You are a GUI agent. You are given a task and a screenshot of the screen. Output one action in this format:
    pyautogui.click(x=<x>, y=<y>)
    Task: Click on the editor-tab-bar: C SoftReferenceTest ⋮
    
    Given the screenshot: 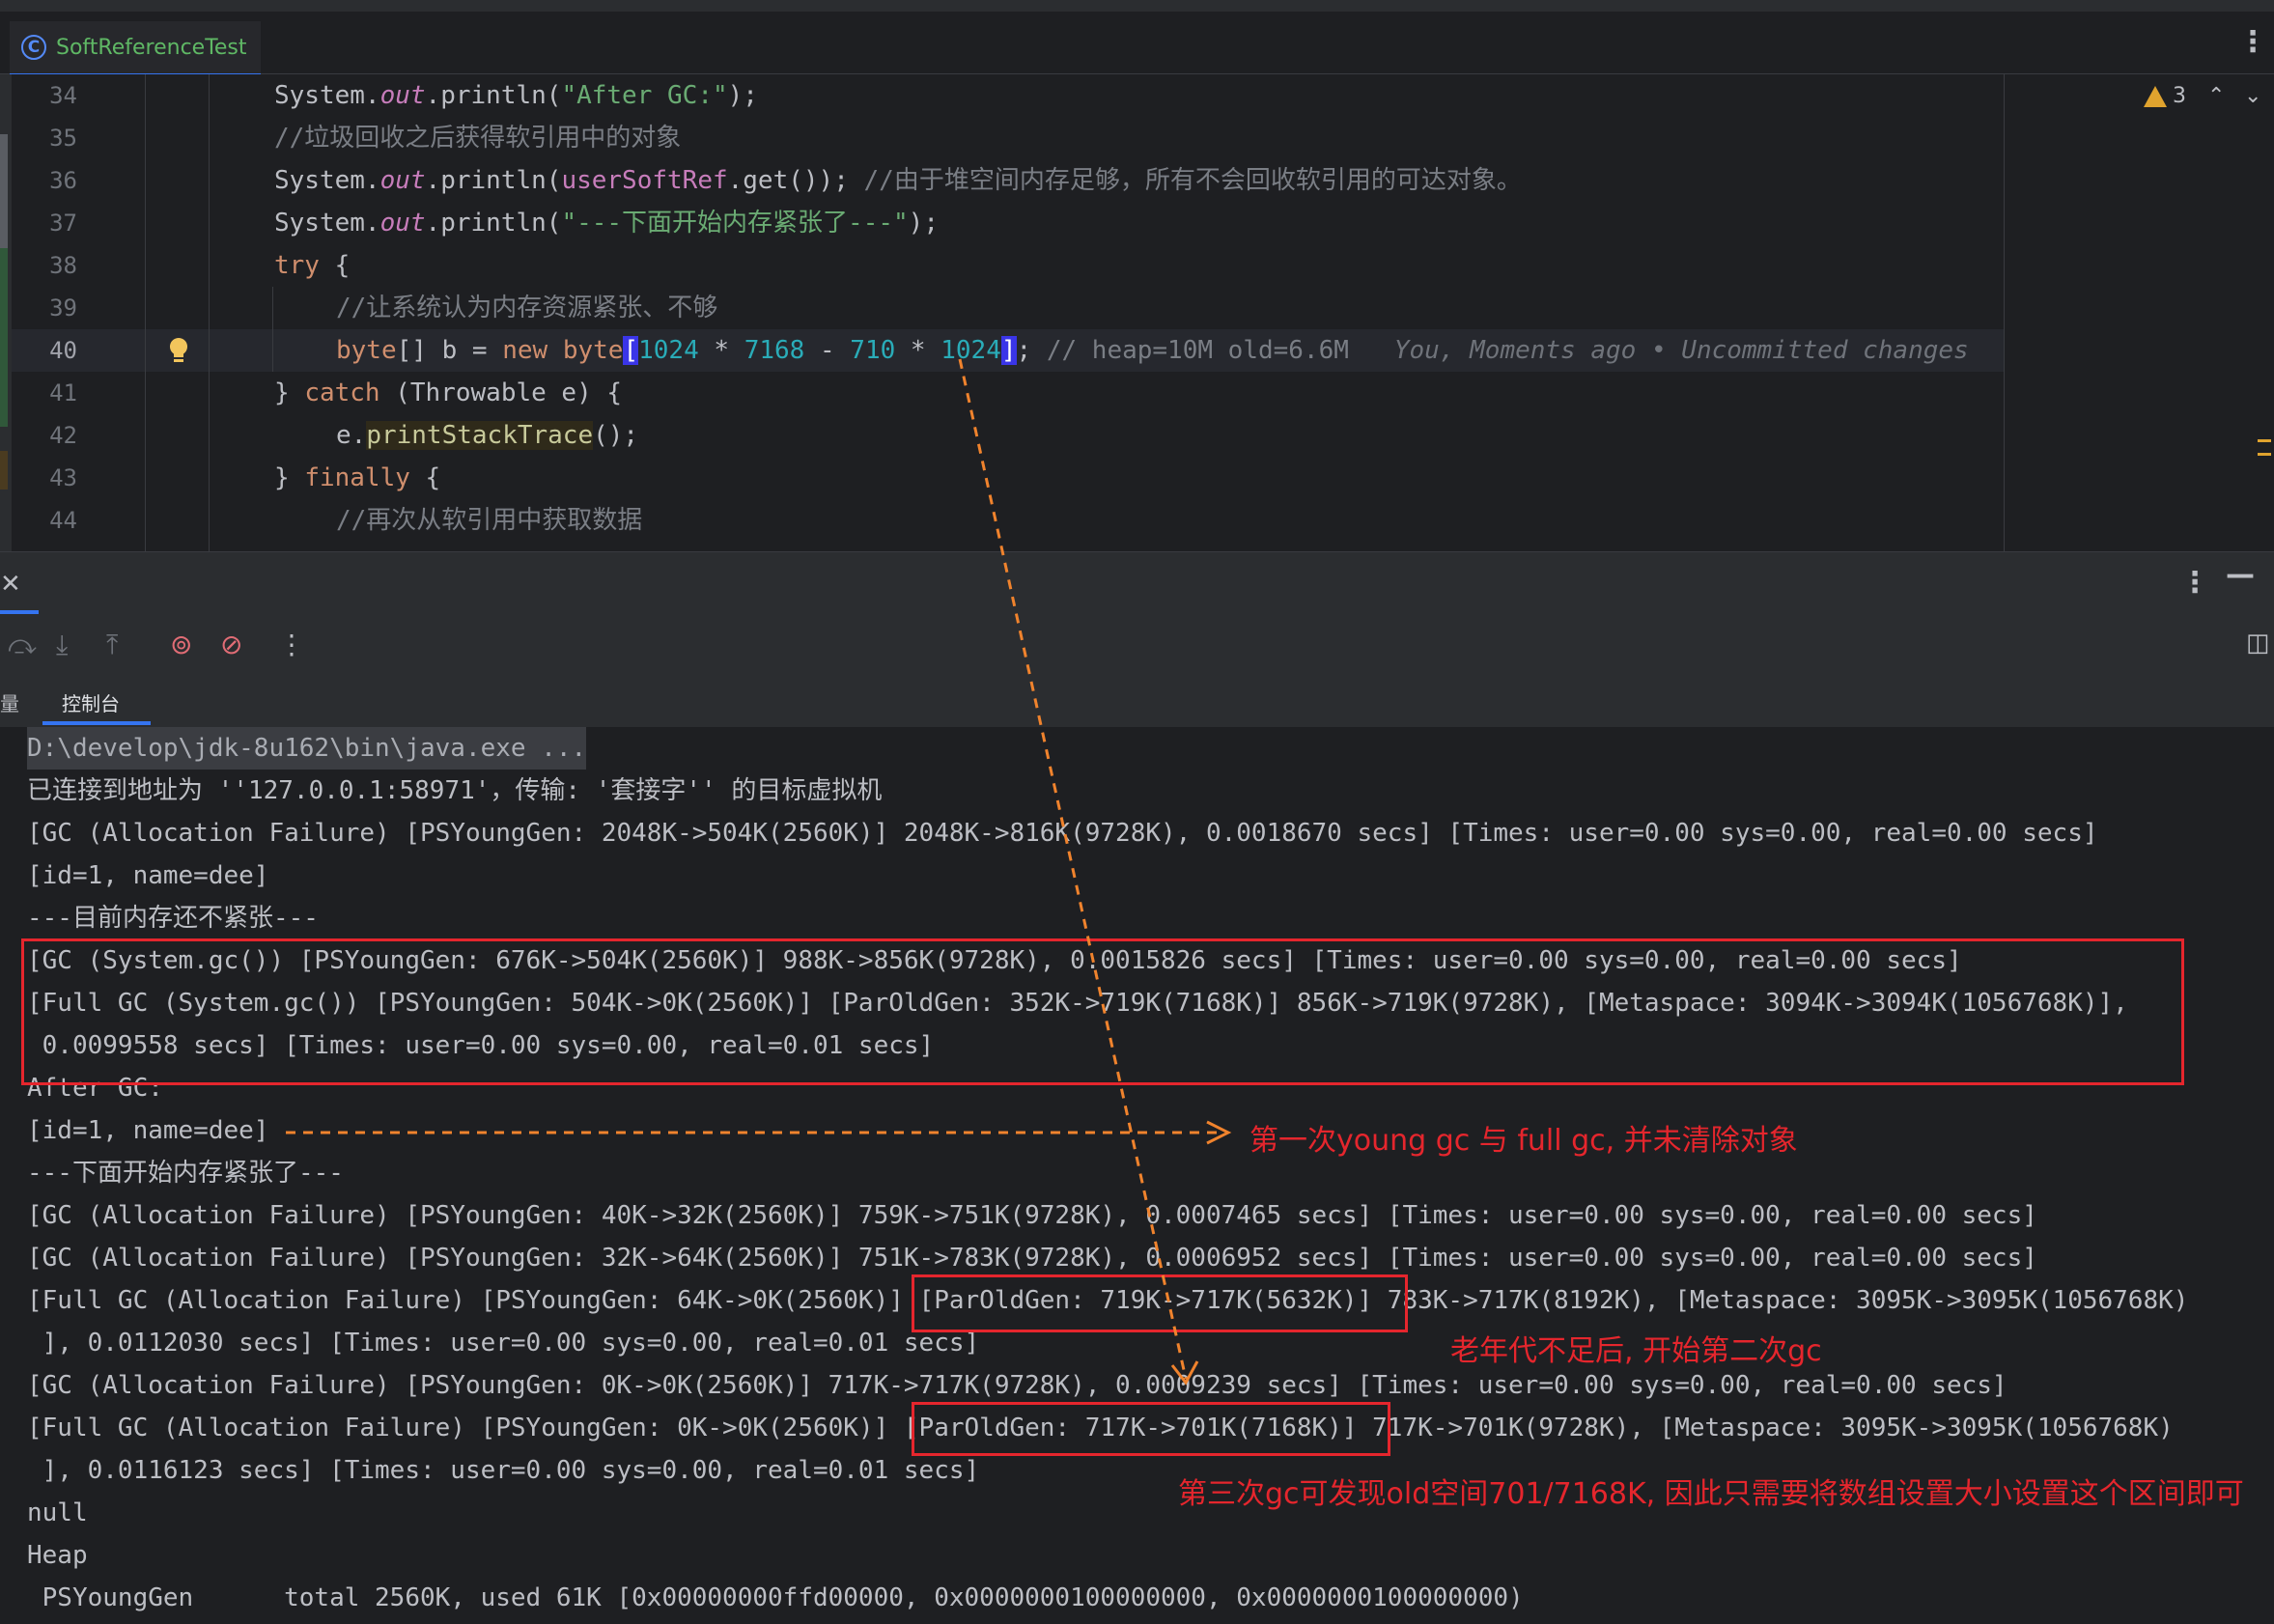 What is the action you would take?
    pyautogui.click(x=1137, y=44)
    